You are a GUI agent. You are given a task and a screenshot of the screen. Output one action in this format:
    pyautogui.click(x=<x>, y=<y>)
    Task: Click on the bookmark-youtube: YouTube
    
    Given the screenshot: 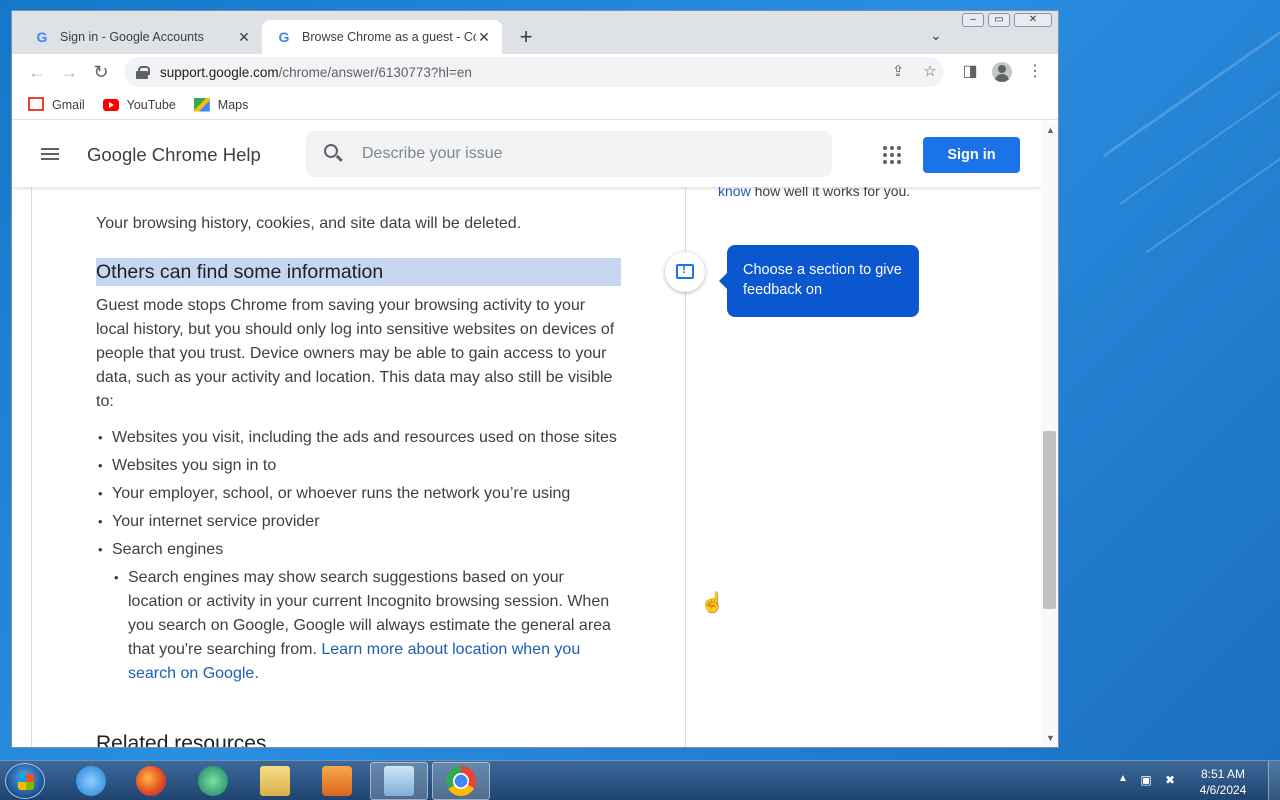 What is the action you would take?
    pyautogui.click(x=139, y=104)
    